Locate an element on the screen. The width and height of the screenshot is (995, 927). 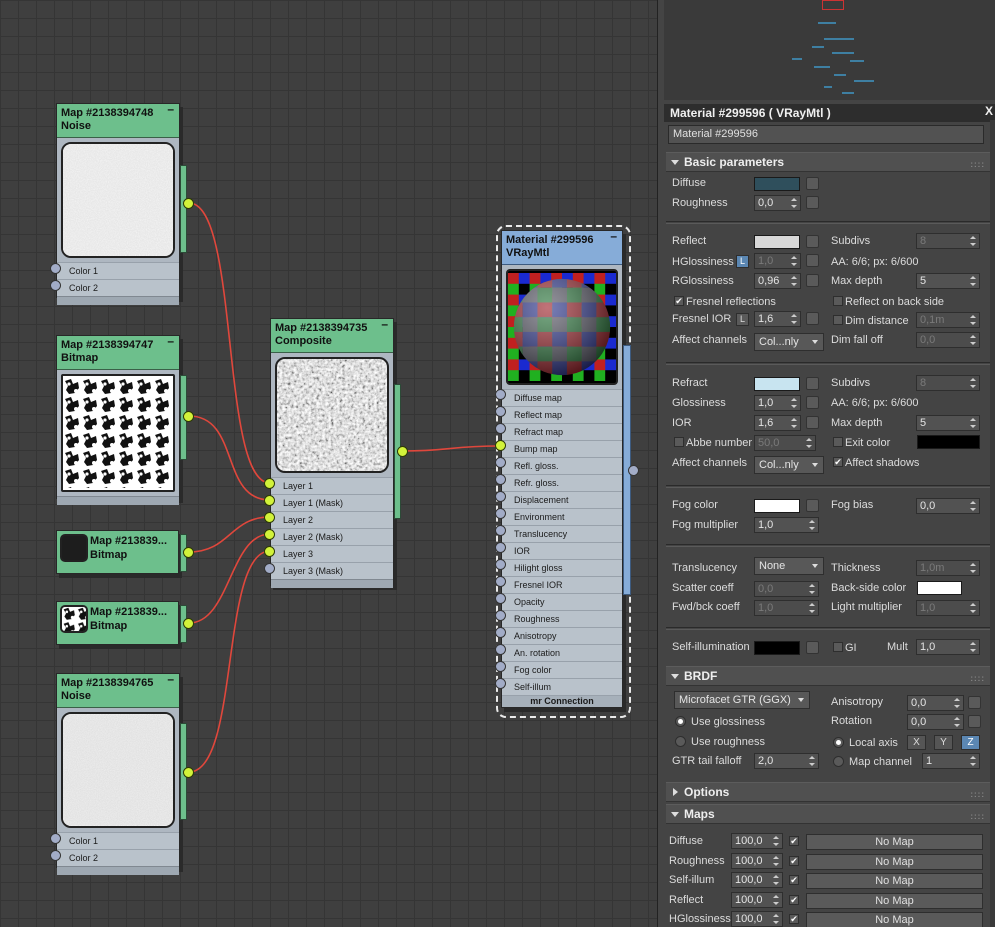
fresnel-ior-map-button is located at coordinates (812, 318).